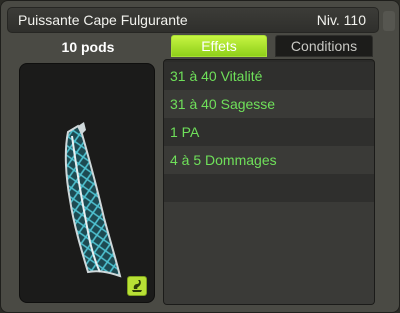 The height and width of the screenshot is (313, 400). What do you see at coordinates (269, 104) in the screenshot?
I see `effect-row: 31 à 40 Sagesse` at bounding box center [269, 104].